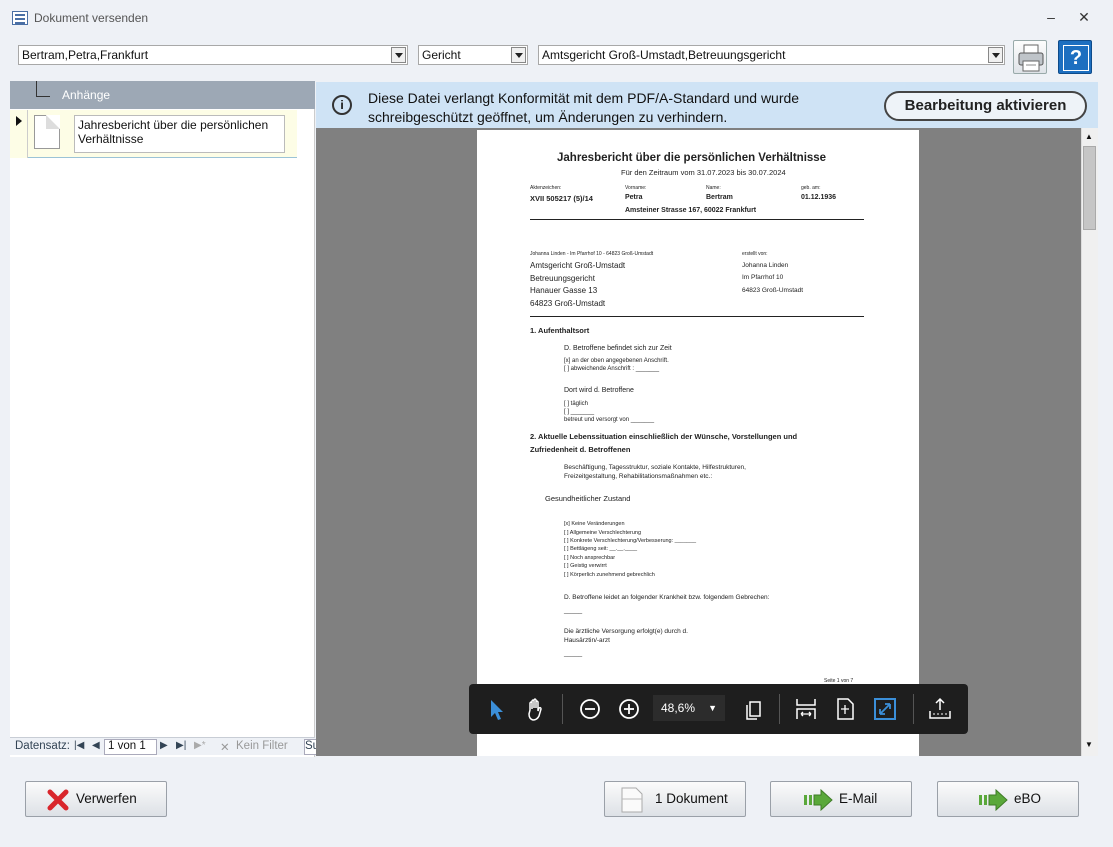 Image resolution: width=1113 pixels, height=847 pixels. I want to click on record-position: 1 von 1, so click(130, 747).